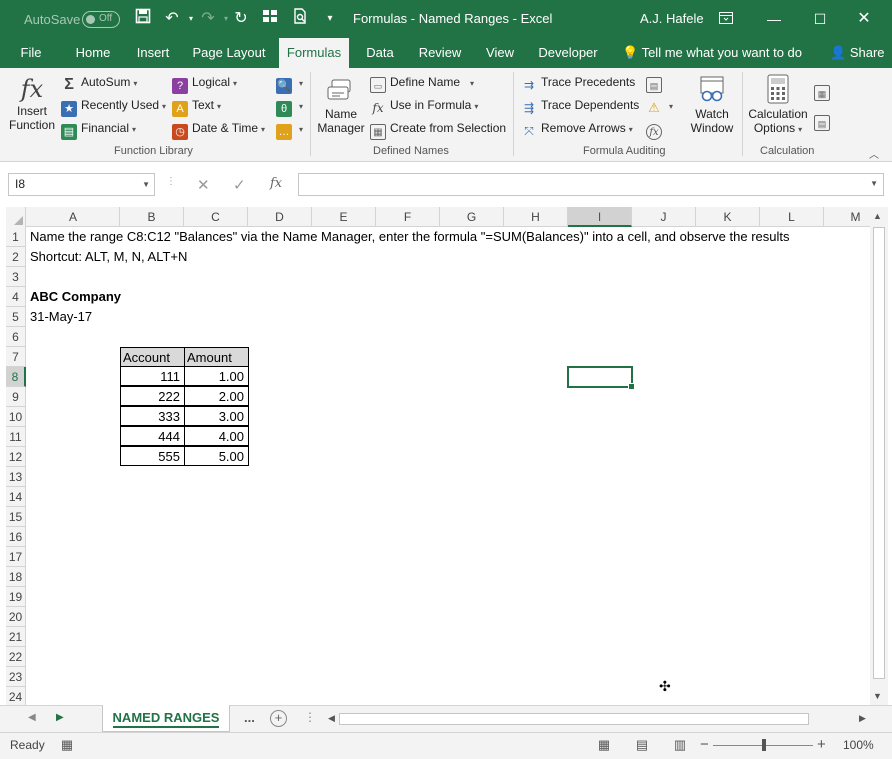  I want to click on user-name: A.J. Hafele, so click(672, 18).